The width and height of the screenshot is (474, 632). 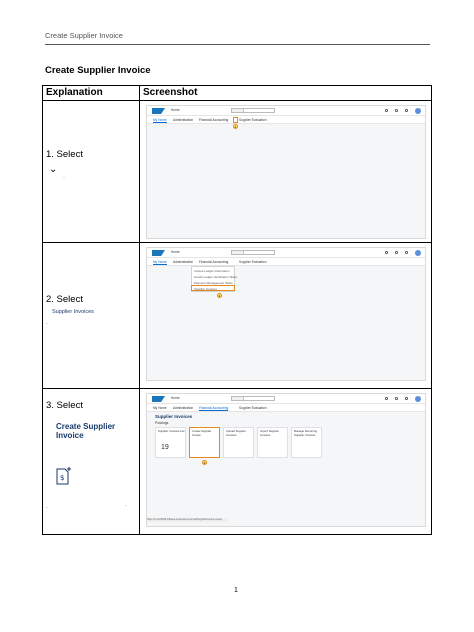 What do you see at coordinates (91, 315) in the screenshot?
I see `step-2-explanation: 2. Select Supplier Invoices ·` at bounding box center [91, 315].